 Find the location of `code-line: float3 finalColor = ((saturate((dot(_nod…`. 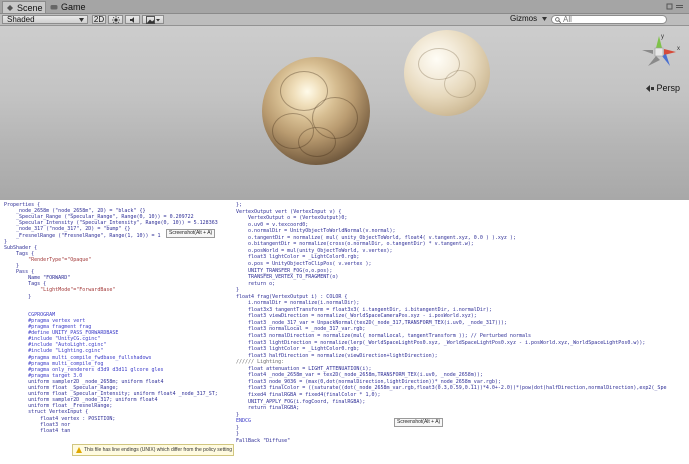

code-line: float3 finalColor = ((saturate((dot(_nod… is located at coordinates (451, 388).